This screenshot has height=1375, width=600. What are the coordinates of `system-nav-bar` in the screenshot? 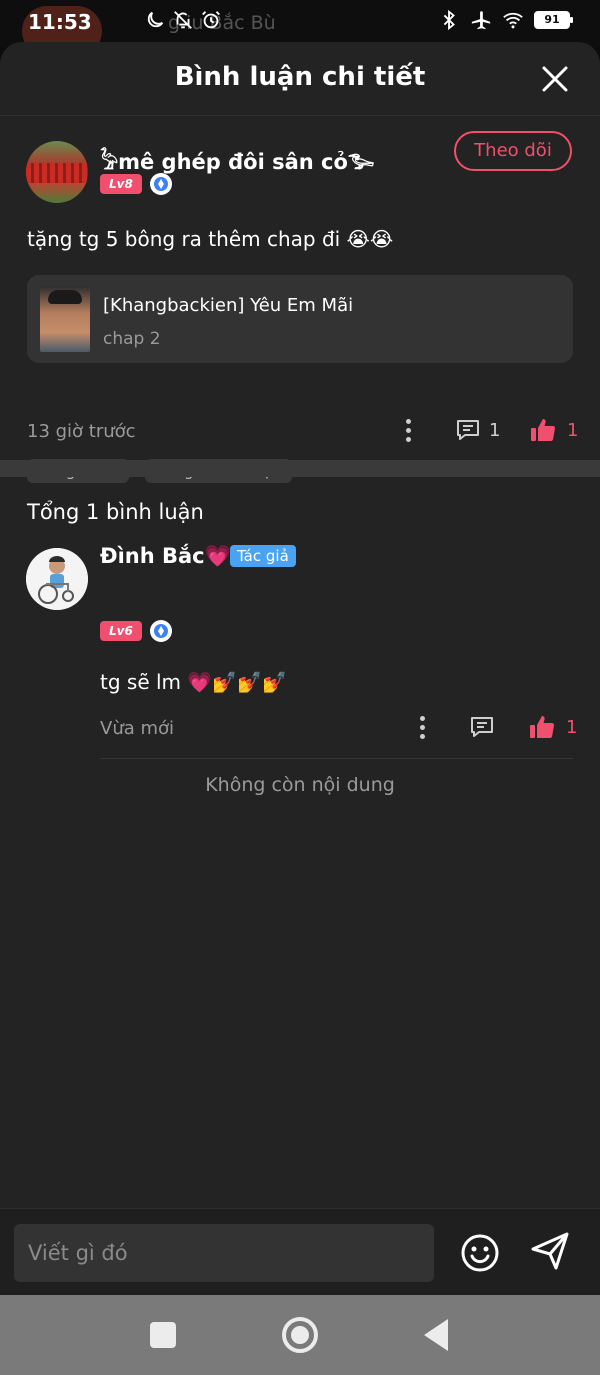 It's located at (300, 1335).